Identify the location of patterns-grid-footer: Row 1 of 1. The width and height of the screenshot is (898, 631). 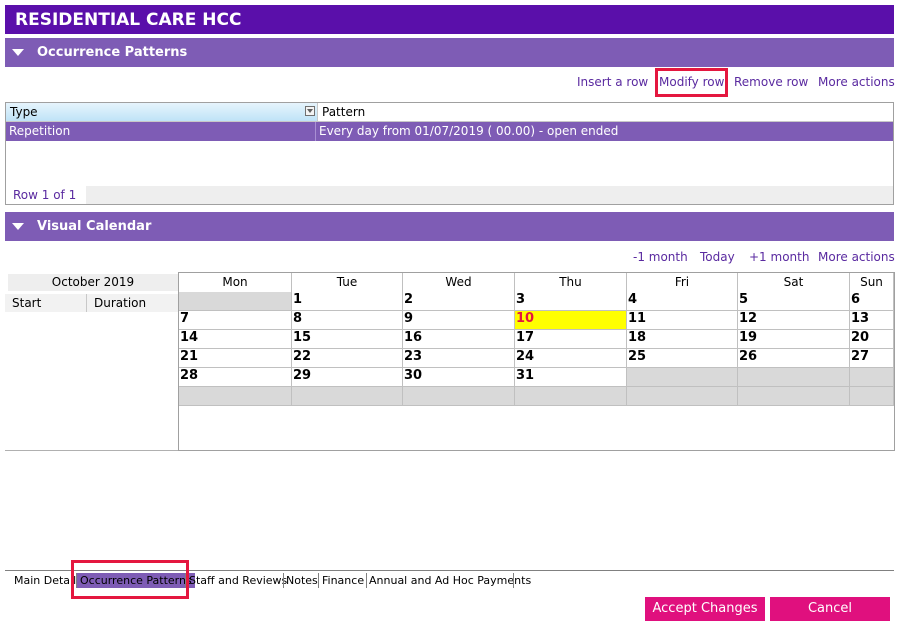
(449, 195).